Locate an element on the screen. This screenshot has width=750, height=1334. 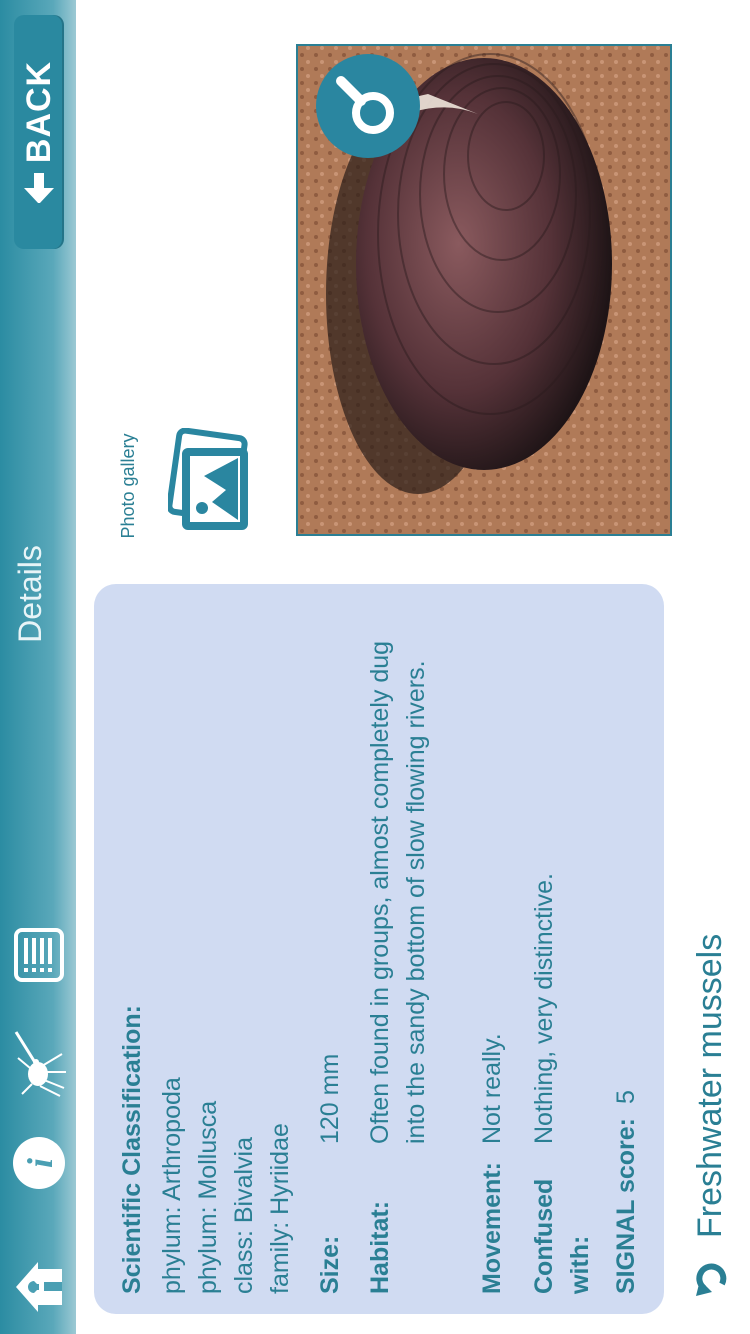
undo-icon is located at coordinates (710, 1278).